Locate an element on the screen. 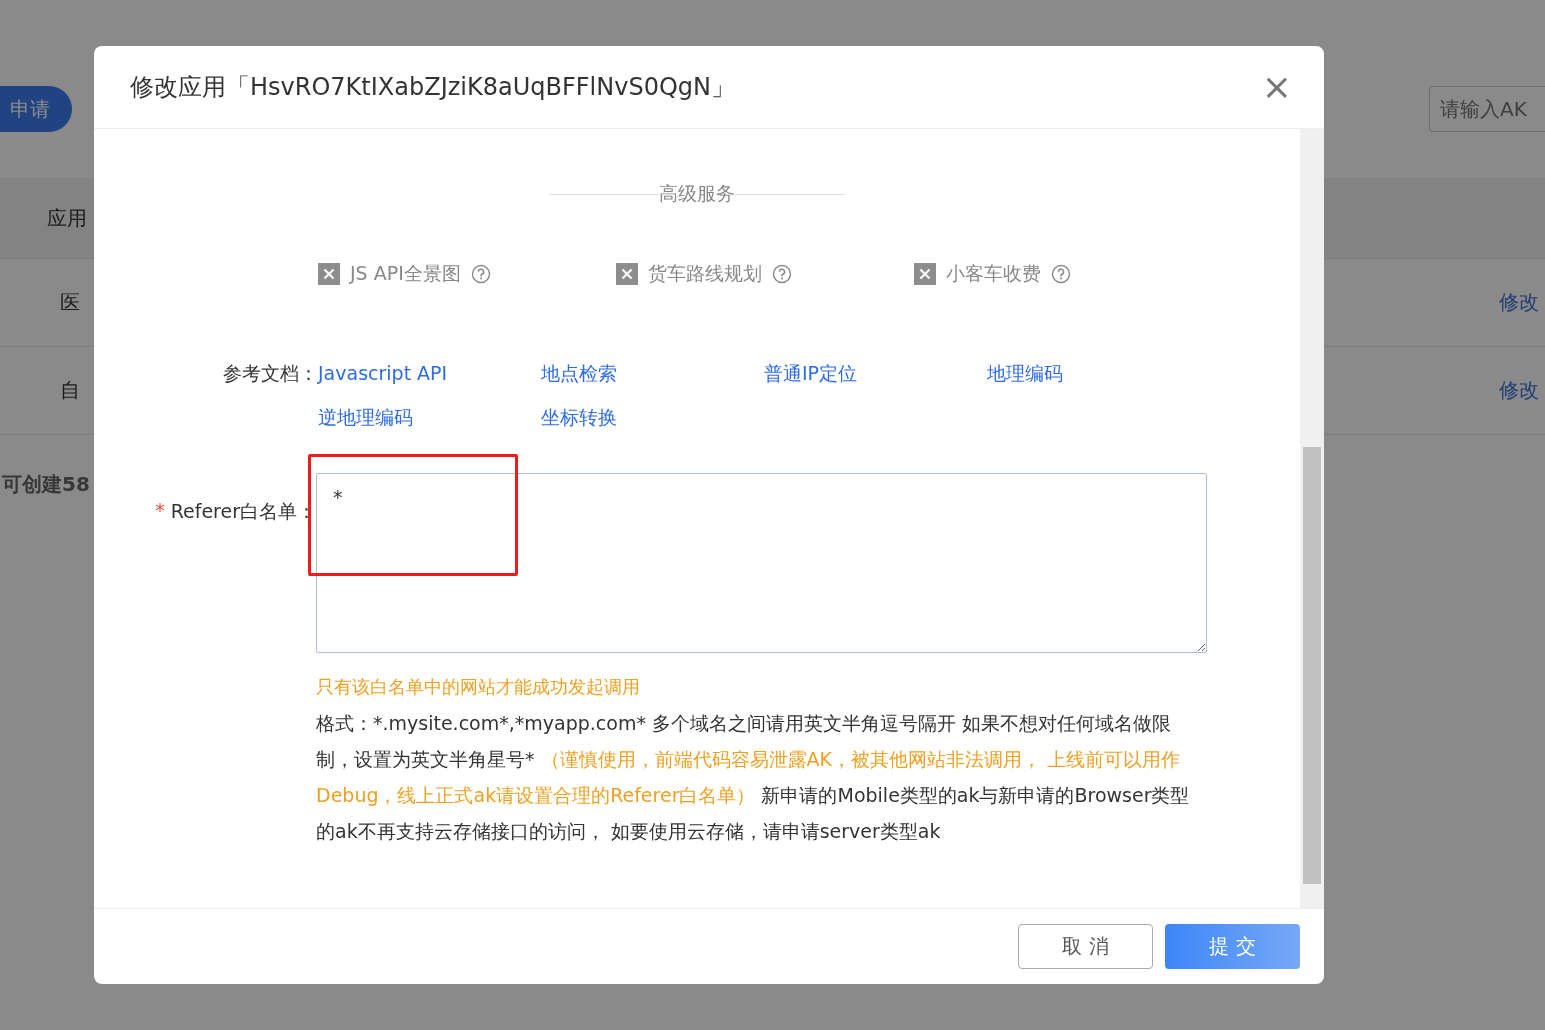 The width and height of the screenshot is (1545, 1030). doc-link: 坐标转换 is located at coordinates (579, 417).